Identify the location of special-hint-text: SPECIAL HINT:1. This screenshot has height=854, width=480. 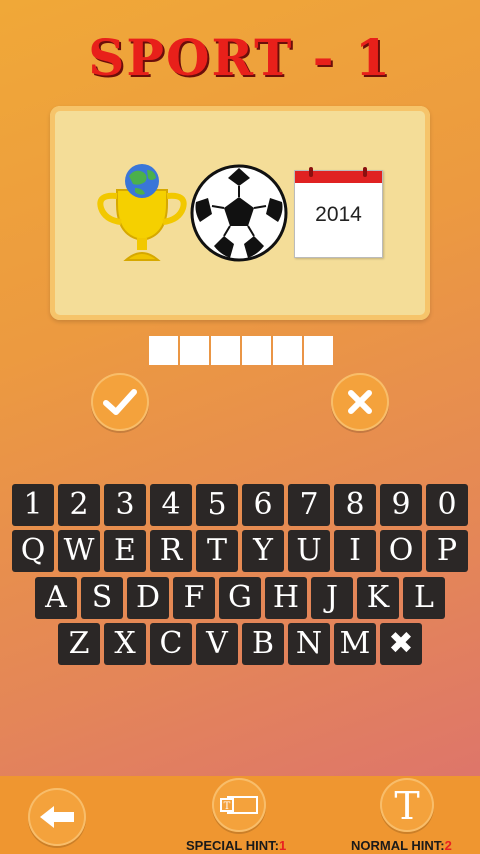
(236, 845).